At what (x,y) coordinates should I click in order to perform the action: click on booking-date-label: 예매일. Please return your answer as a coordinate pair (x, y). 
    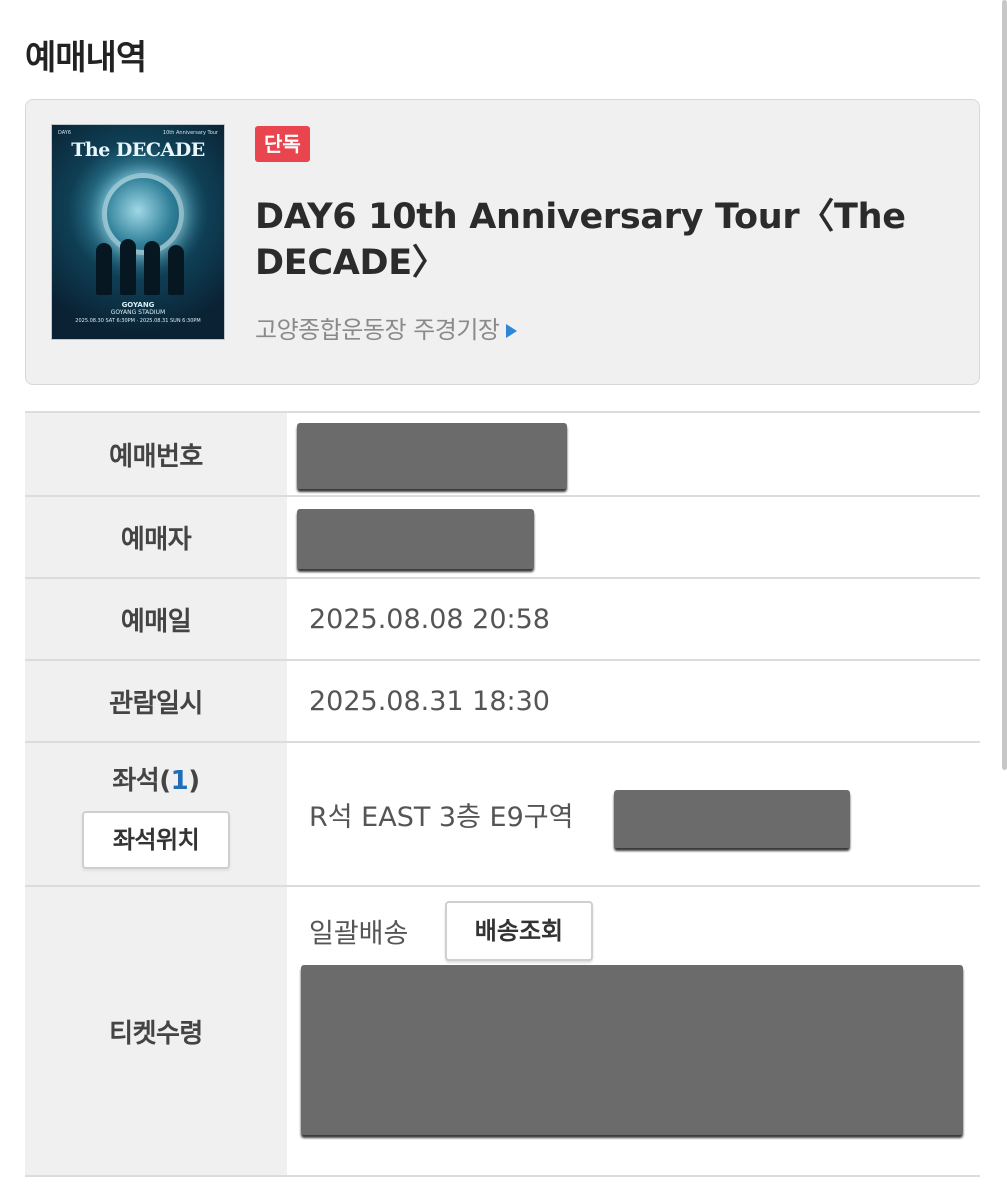
    Looking at the image, I should click on (156, 618).